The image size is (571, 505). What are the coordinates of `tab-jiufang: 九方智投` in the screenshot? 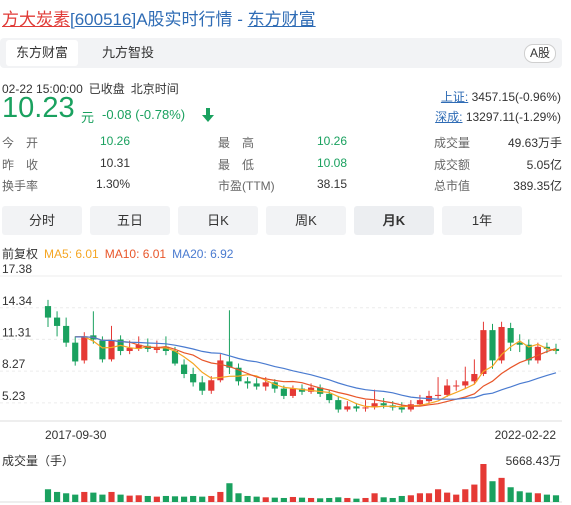 It's located at (128, 53).